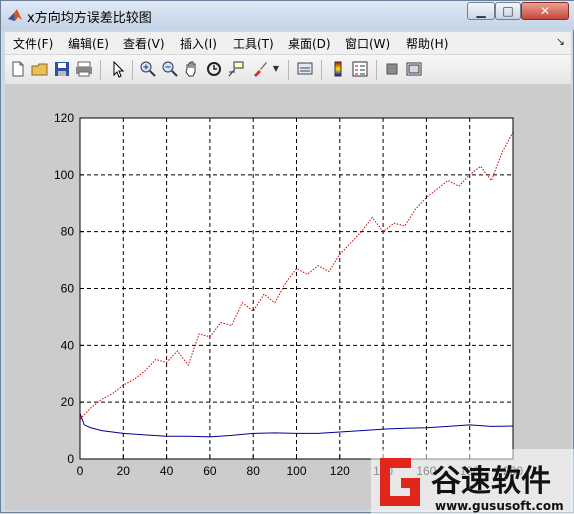 The image size is (574, 514). Describe the element at coordinates (84, 69) in the screenshot. I see `print-icon` at that location.